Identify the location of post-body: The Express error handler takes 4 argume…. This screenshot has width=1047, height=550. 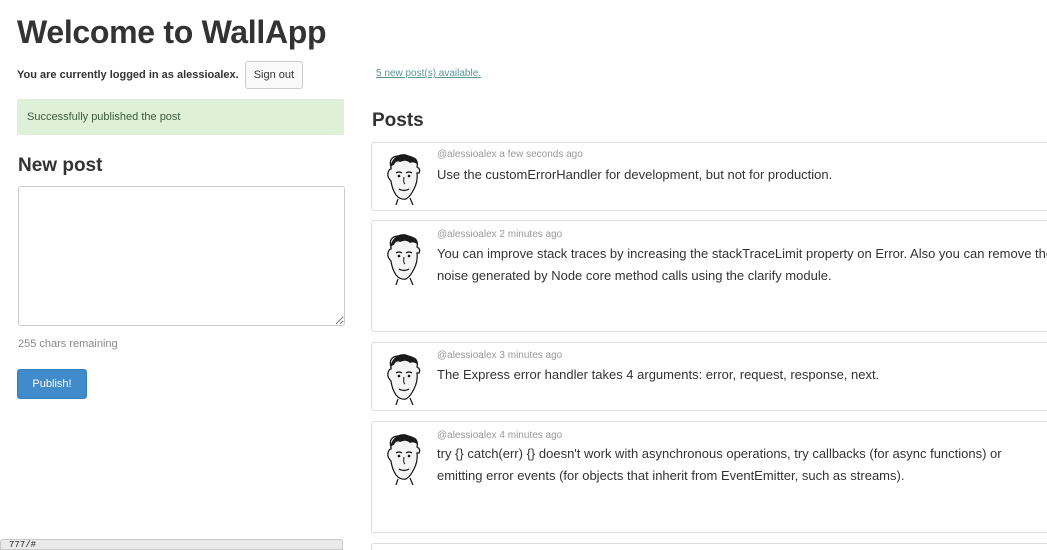
(658, 374).